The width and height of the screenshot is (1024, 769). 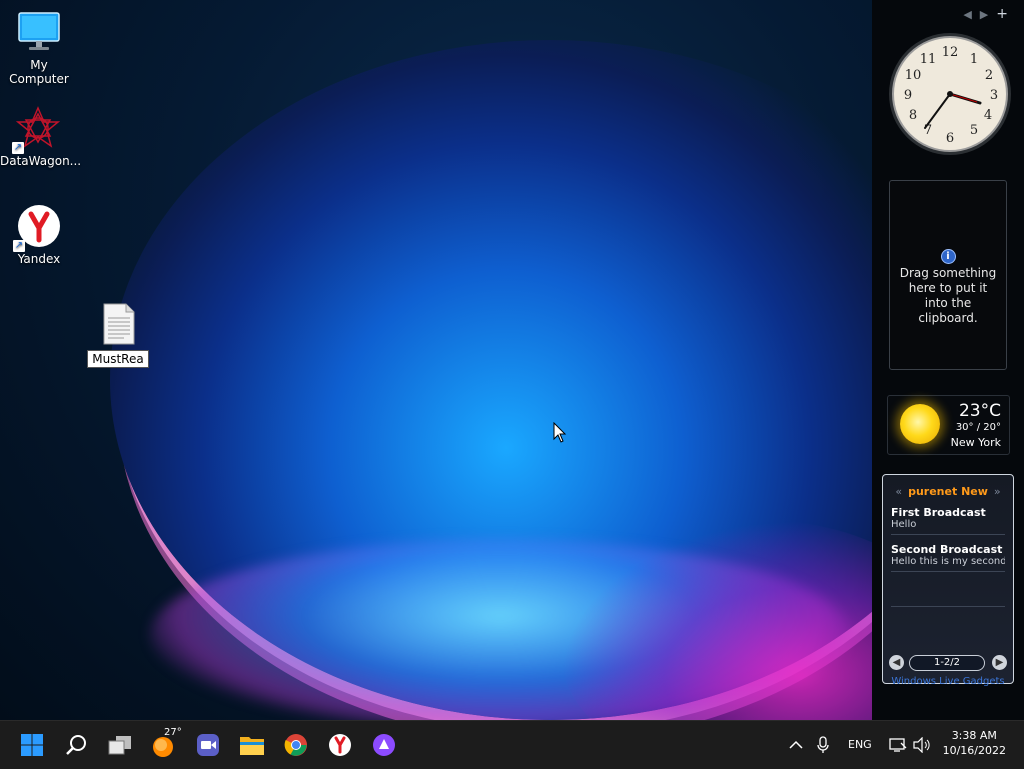 I want to click on monitor-icon, so click(x=39, y=32).